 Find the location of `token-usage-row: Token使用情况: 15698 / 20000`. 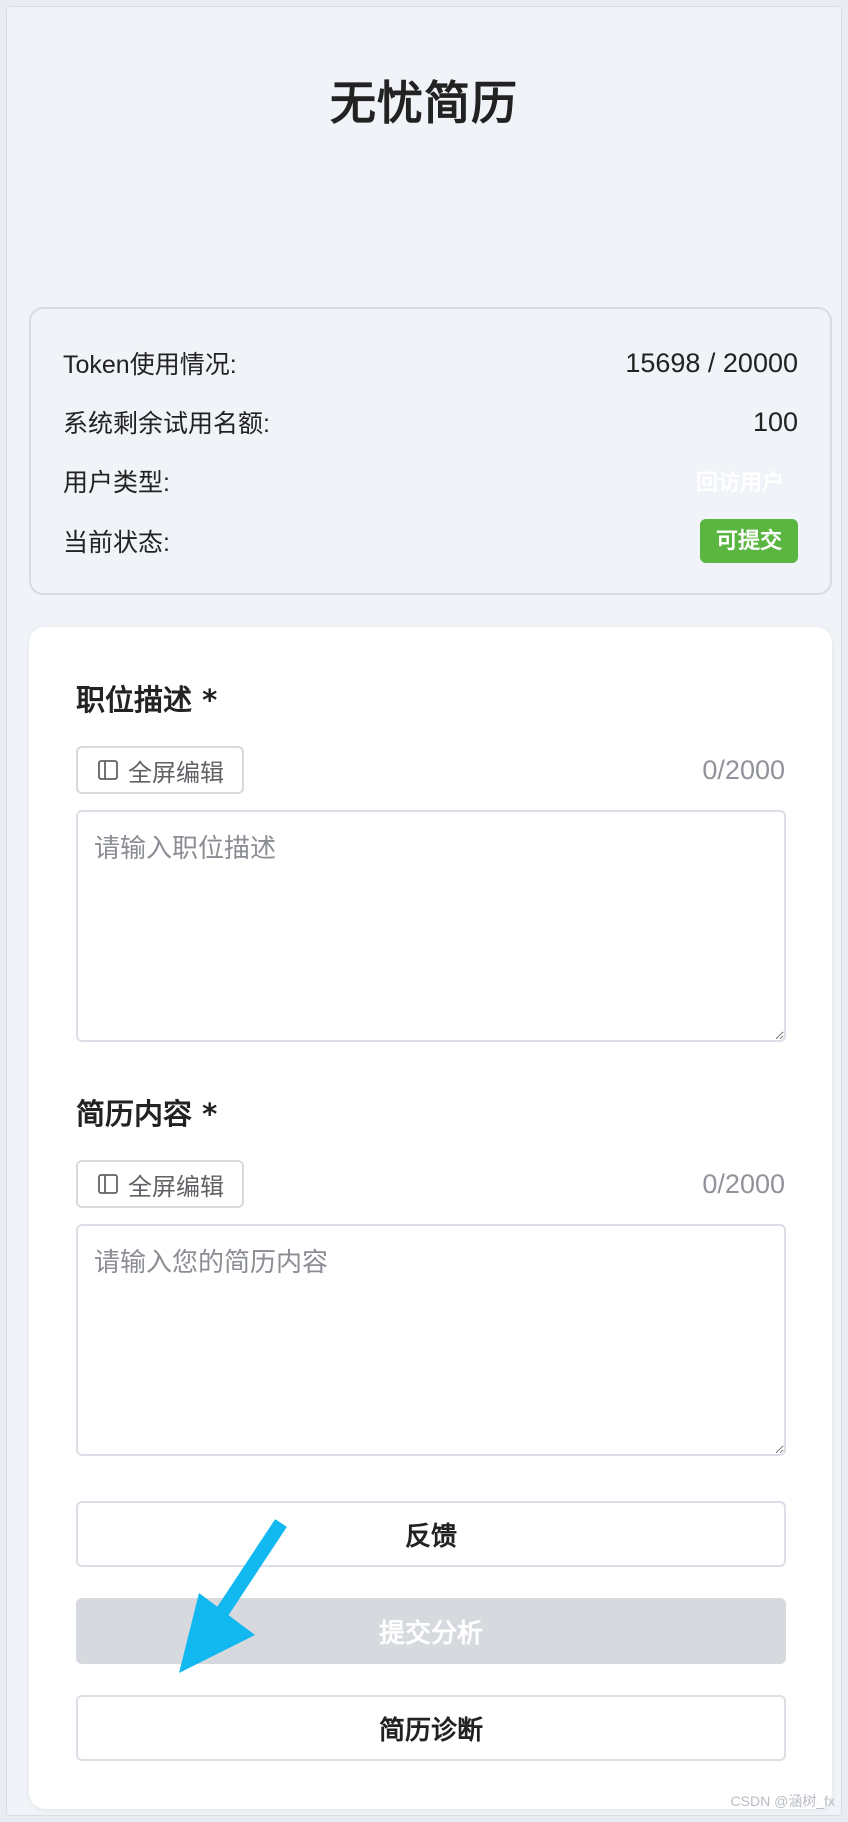

token-usage-row: Token使用情况: 15698 / 20000 is located at coordinates (430, 363).